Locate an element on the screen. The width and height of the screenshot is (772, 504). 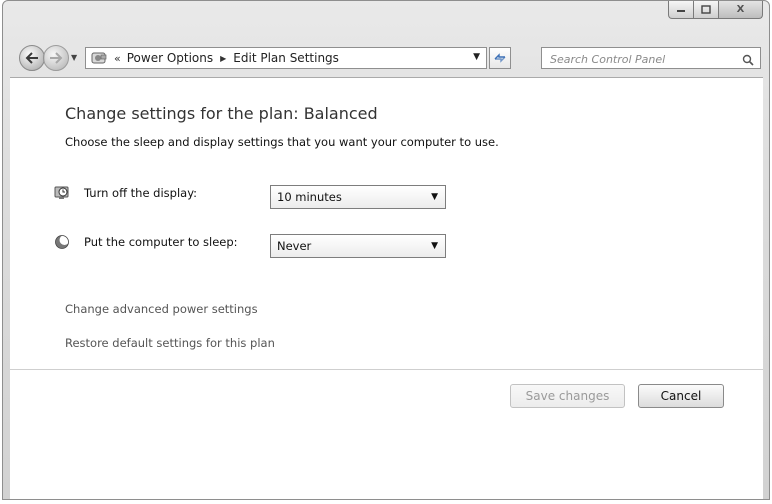
display-setting-row: Turn off the display: is located at coordinates (159, 193).